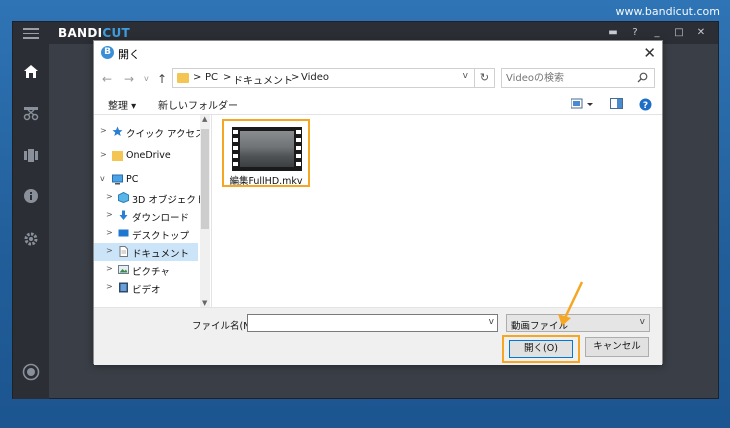 The image size is (730, 428). I want to click on tree-scrollbar: ▲ ▼, so click(205, 211).